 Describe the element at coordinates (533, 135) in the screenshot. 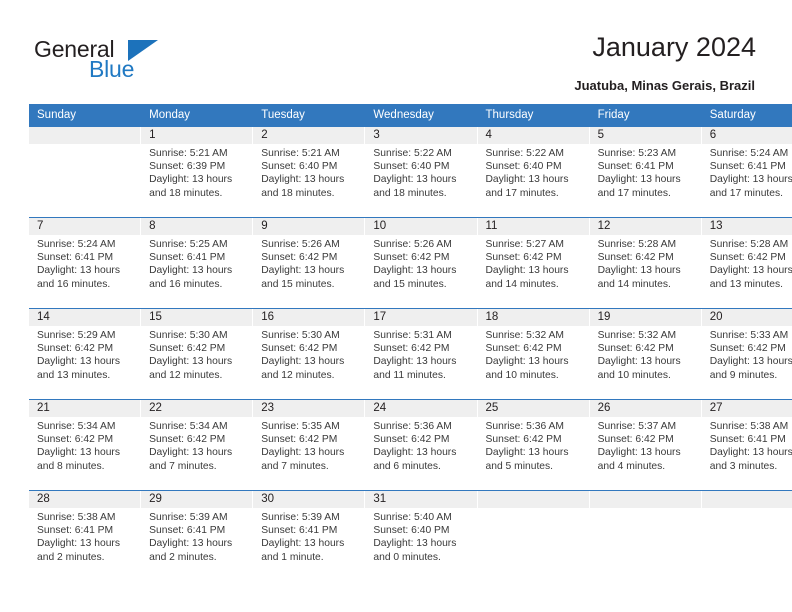

I see `day-number: 4` at that location.